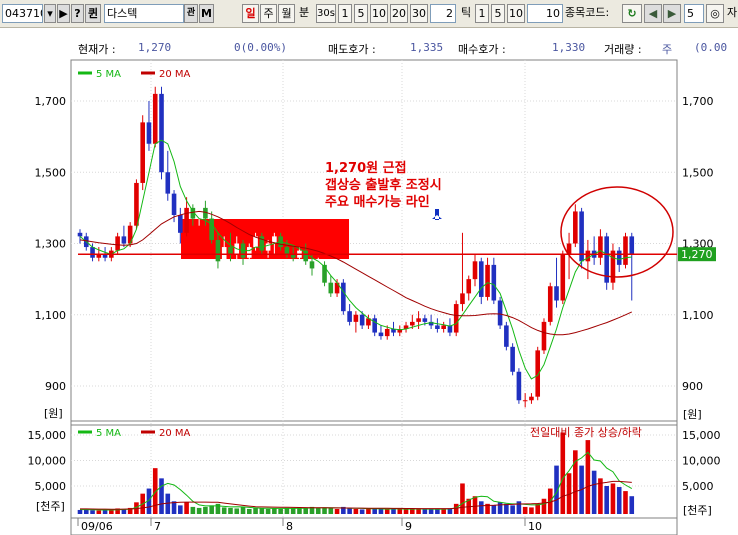  Describe the element at coordinates (97, 526) in the screenshot. I see `month-label: 09/06` at that location.